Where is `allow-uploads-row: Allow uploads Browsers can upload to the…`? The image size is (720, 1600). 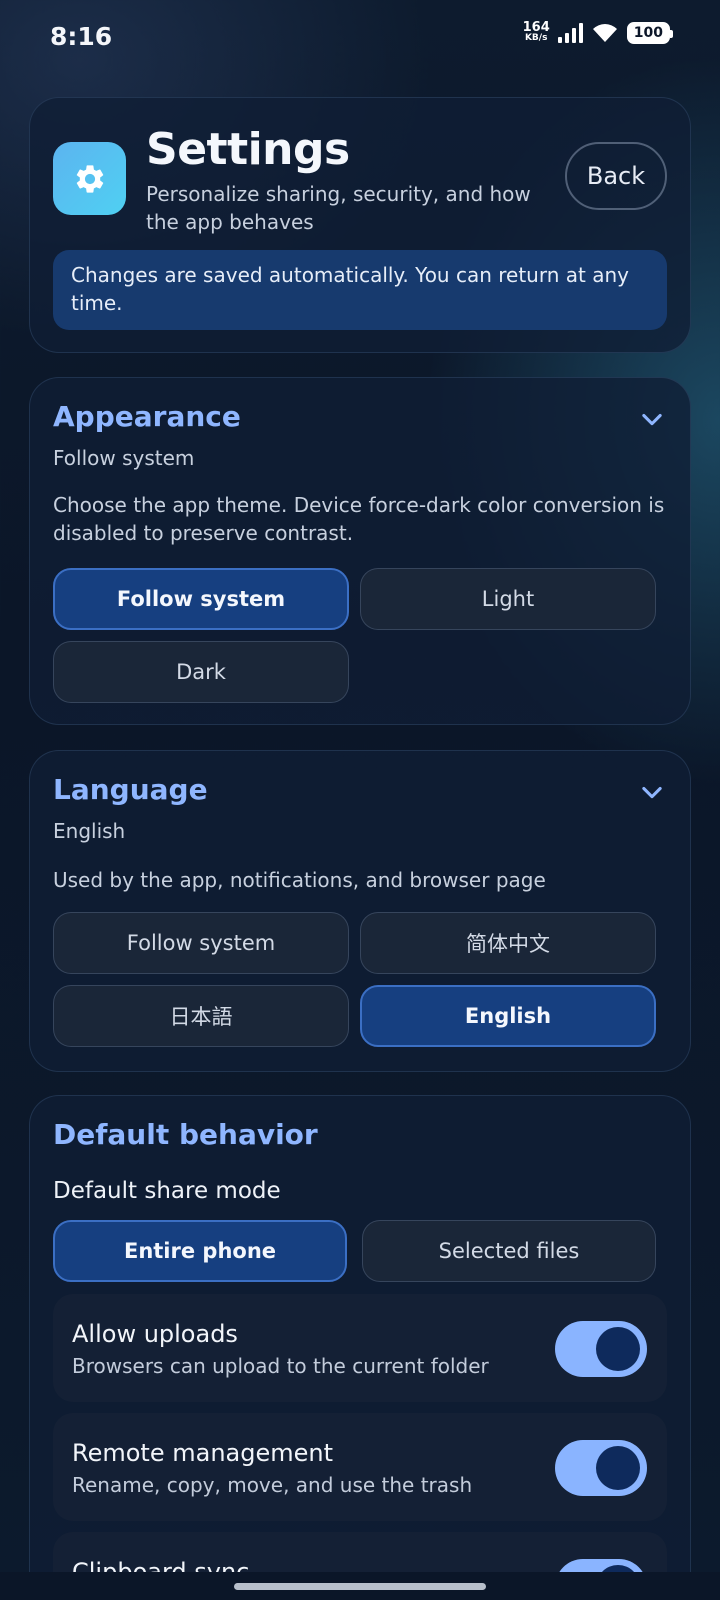
allow-uploads-row: Allow uploads Browsers can upload to the… is located at coordinates (360, 1348).